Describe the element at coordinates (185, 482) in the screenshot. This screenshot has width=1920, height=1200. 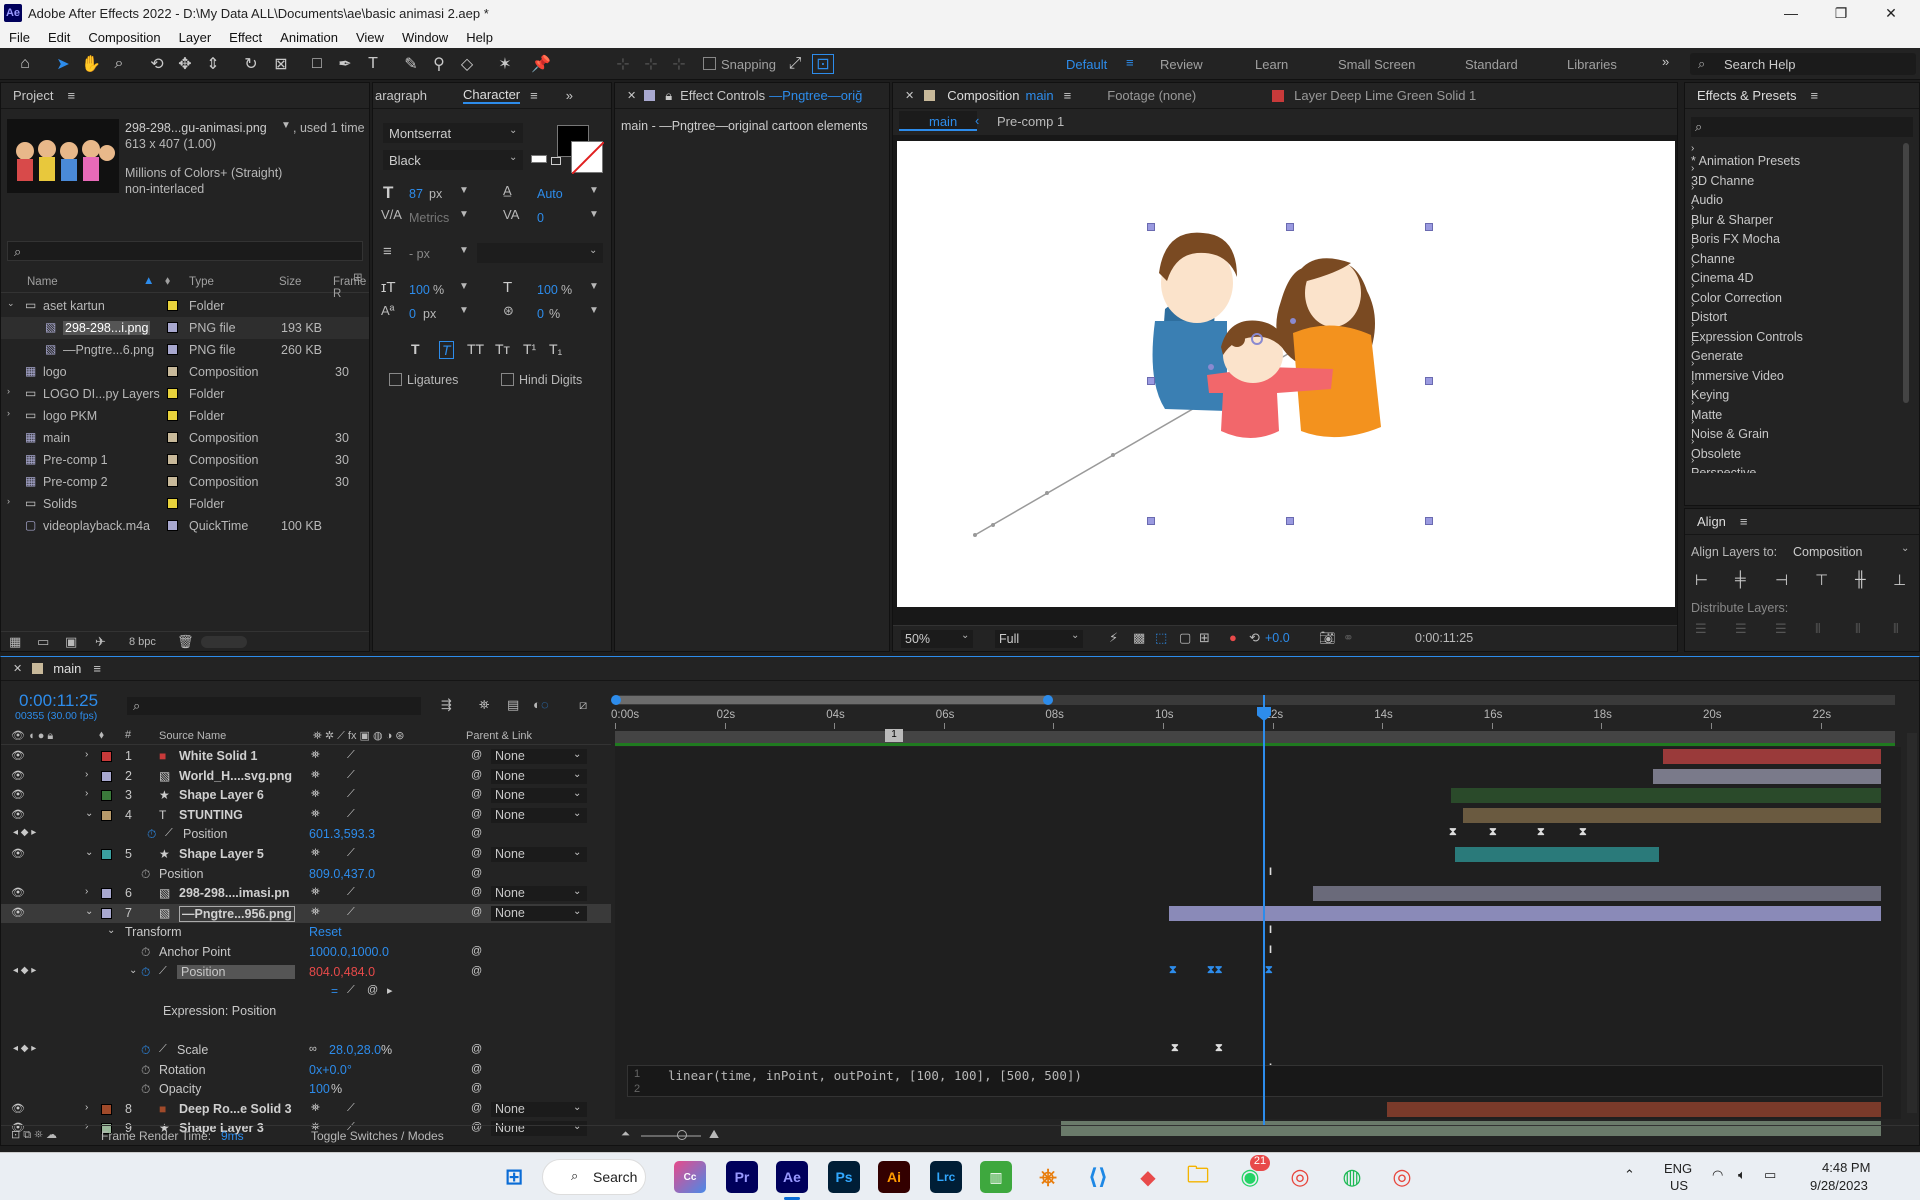
I see `project-item: ▦ Pre-comp 2 Composition 30` at that location.